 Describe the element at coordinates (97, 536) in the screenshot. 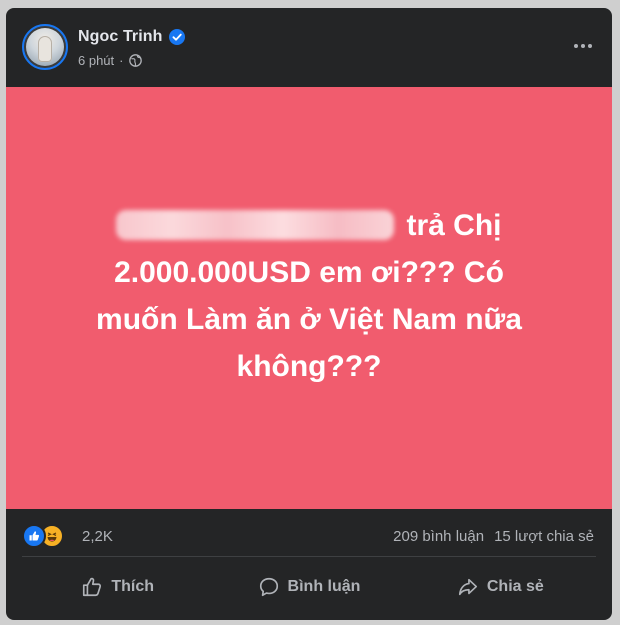

I see `reaction-count: 2,2K` at that location.